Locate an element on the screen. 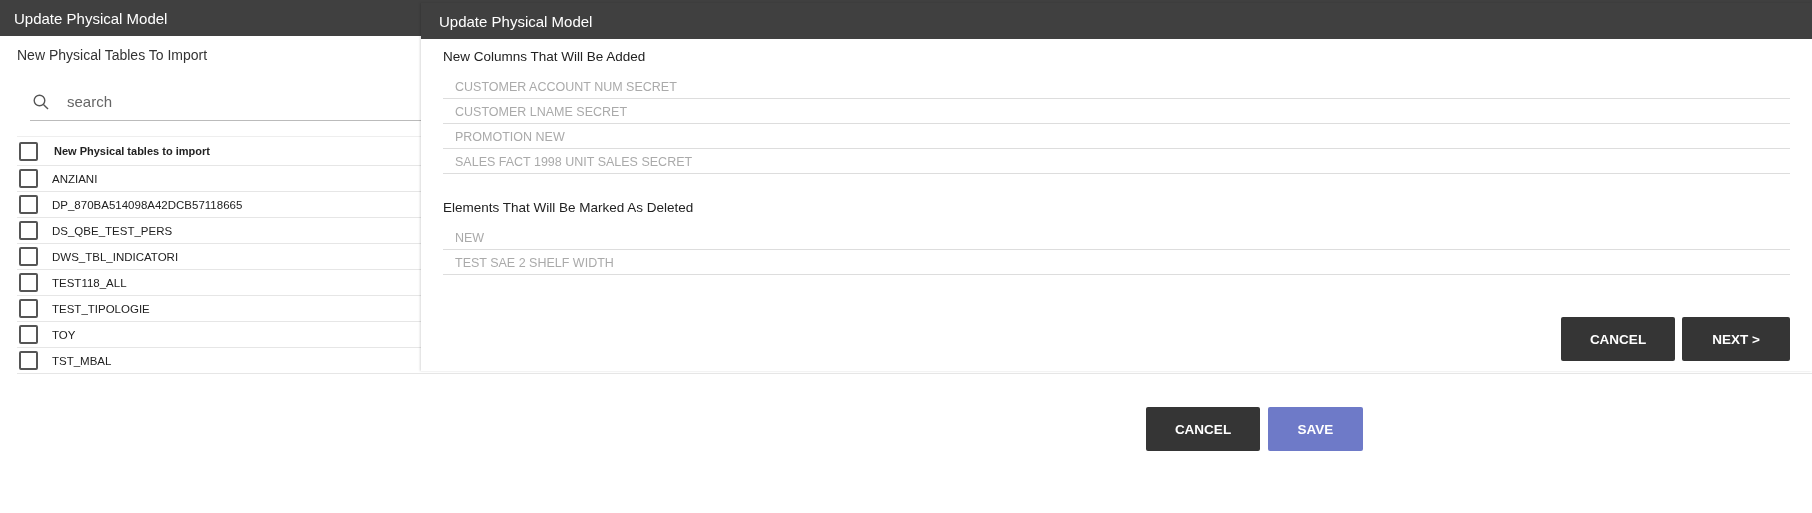 The height and width of the screenshot is (513, 1812). next-button: NEXT > is located at coordinates (1736, 339).